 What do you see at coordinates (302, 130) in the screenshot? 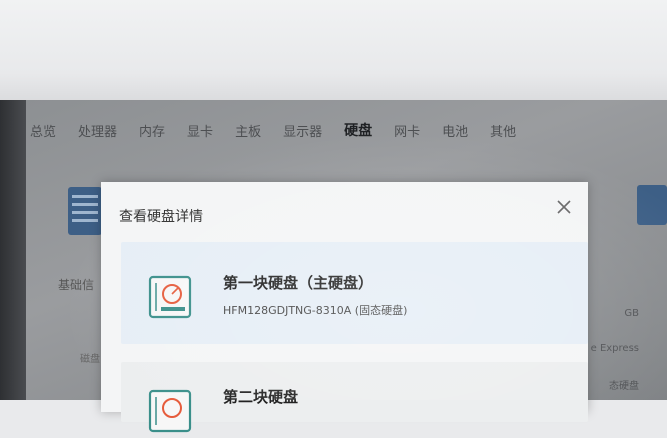
I see `tab-display: 显示器` at bounding box center [302, 130].